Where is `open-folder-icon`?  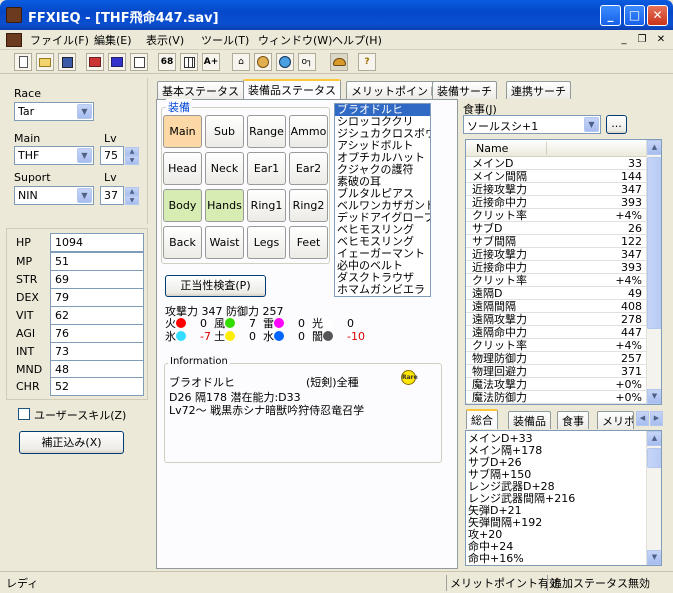 open-folder-icon is located at coordinates (45, 62).